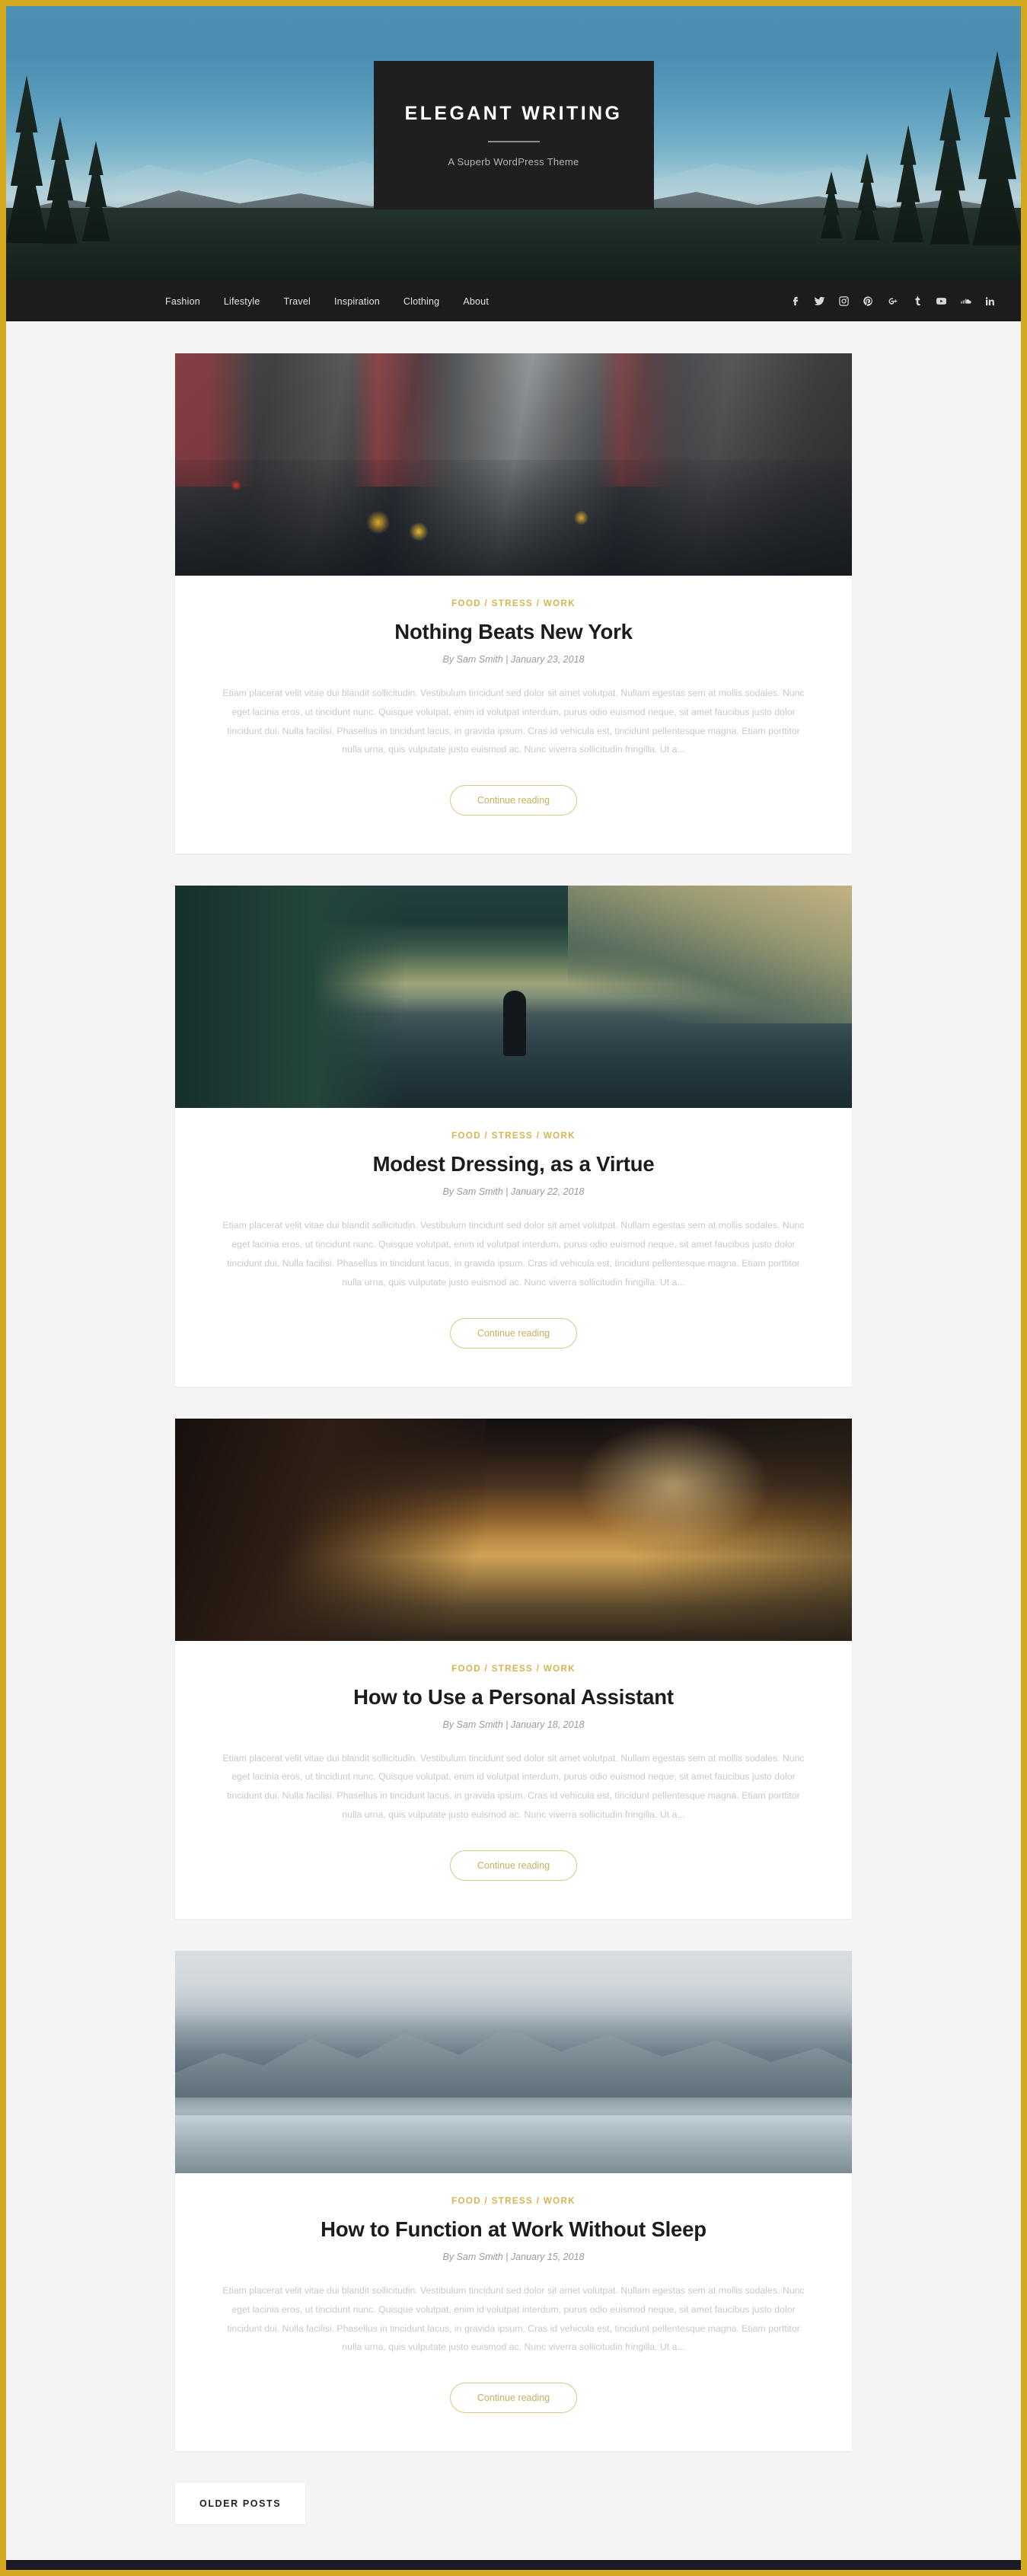  Describe the element at coordinates (996, 148) in the screenshot. I see `tree-icon` at that location.